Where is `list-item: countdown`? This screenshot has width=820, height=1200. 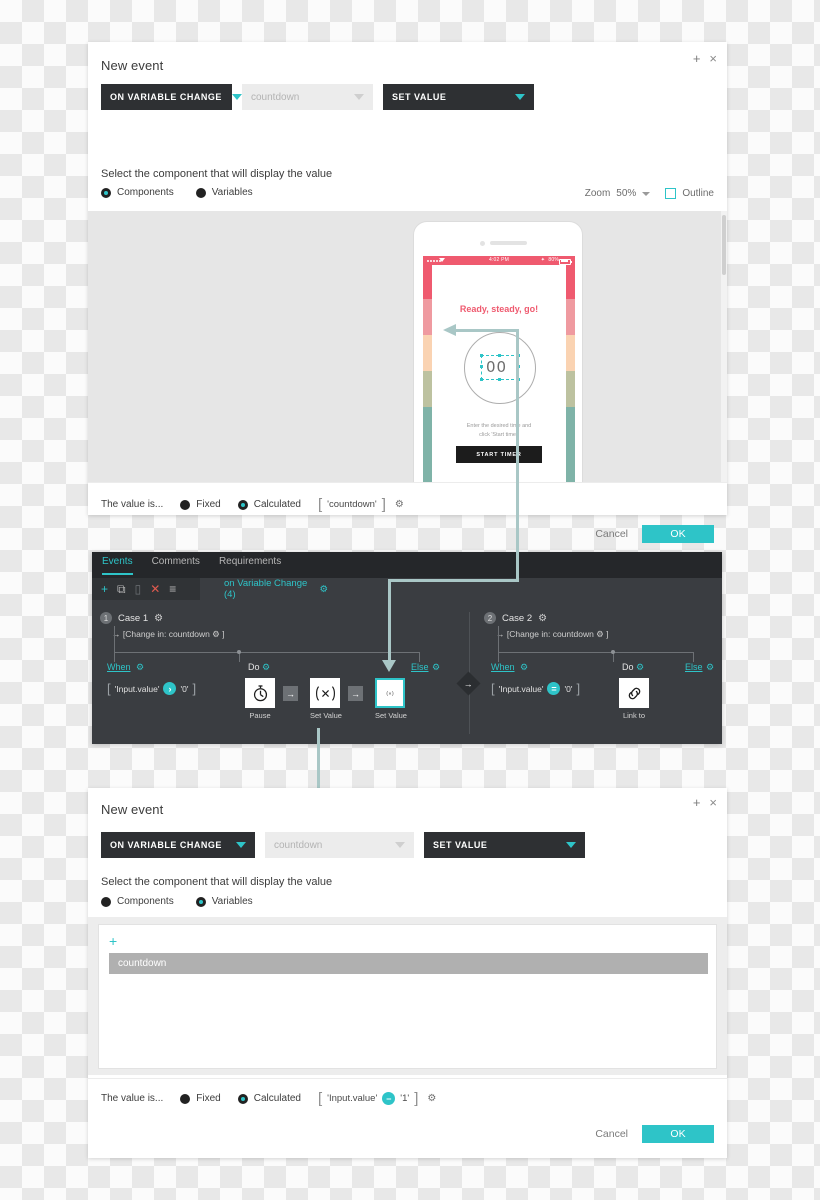
list-item: countdown is located at coordinates (408, 963).